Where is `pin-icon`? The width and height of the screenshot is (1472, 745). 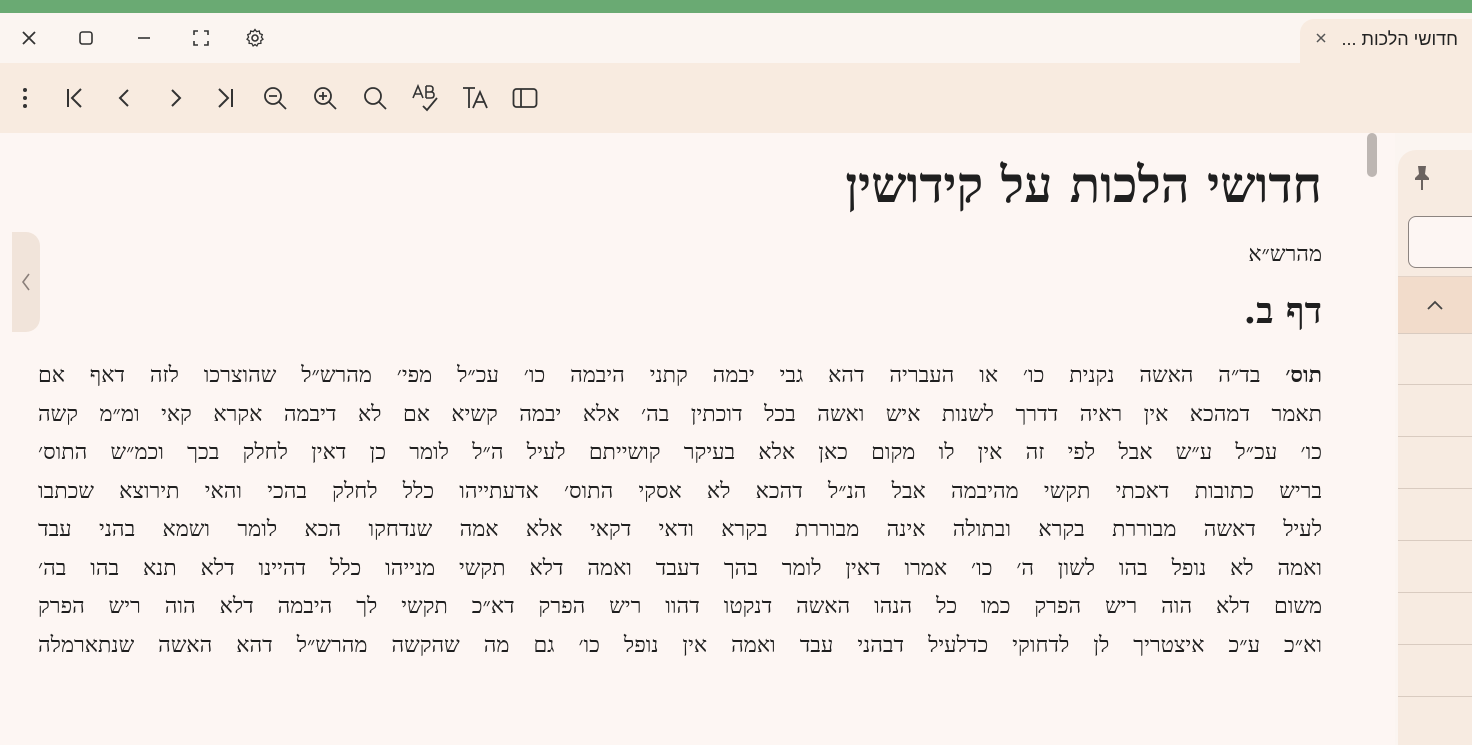
pin-icon is located at coordinates (1423, 179).